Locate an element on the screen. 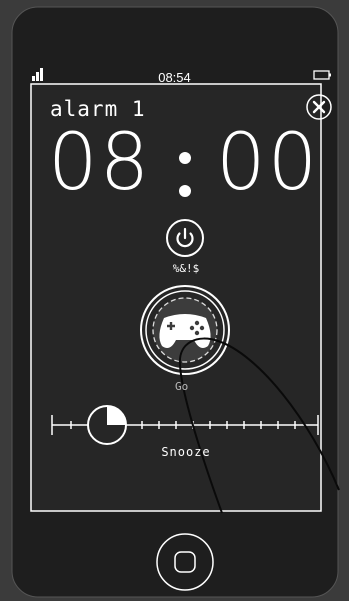 The image size is (349, 601). power-button is located at coordinates (185, 238).